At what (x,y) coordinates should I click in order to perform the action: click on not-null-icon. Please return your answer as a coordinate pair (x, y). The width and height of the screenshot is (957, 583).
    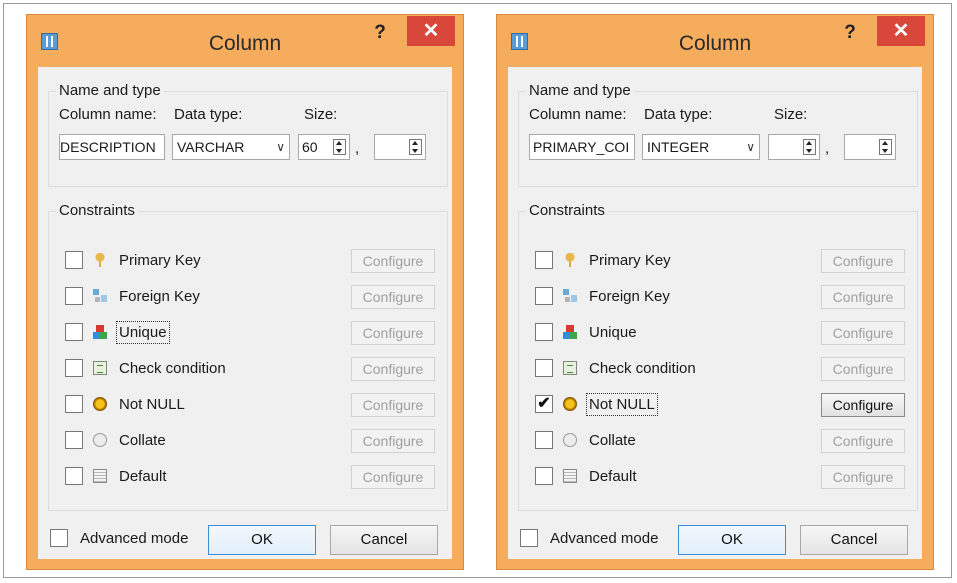
    Looking at the image, I should click on (570, 404).